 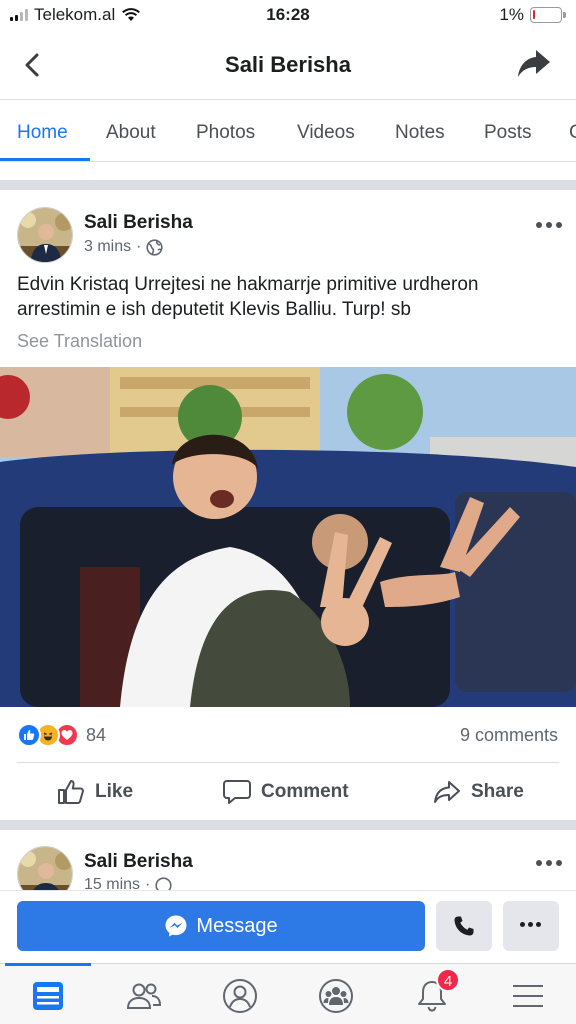 I want to click on status-bar: Telekom.al 16:28 1%, so click(x=288, y=16).